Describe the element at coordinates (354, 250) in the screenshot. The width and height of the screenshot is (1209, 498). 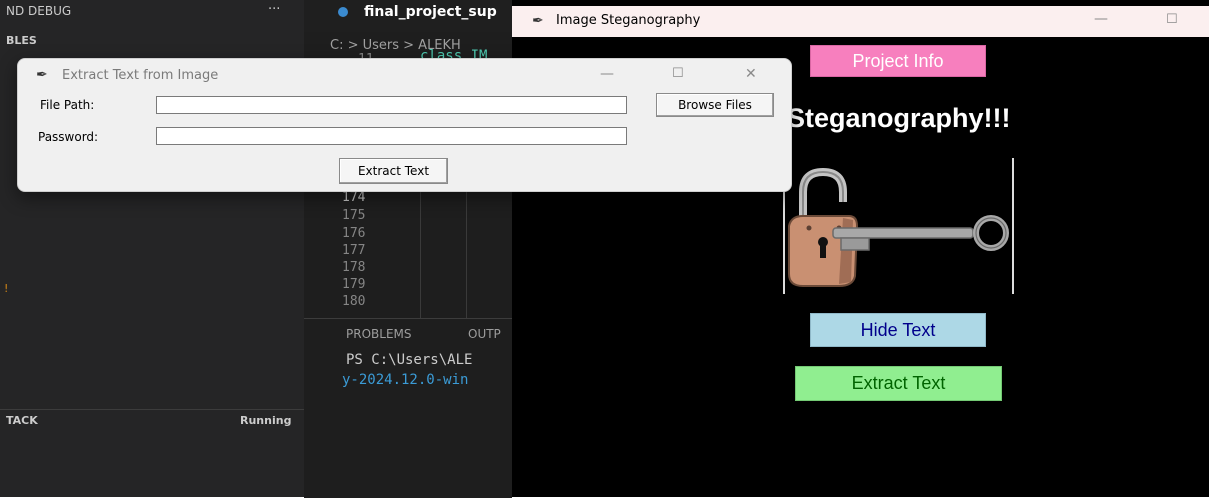
I see `line-number: 177` at that location.